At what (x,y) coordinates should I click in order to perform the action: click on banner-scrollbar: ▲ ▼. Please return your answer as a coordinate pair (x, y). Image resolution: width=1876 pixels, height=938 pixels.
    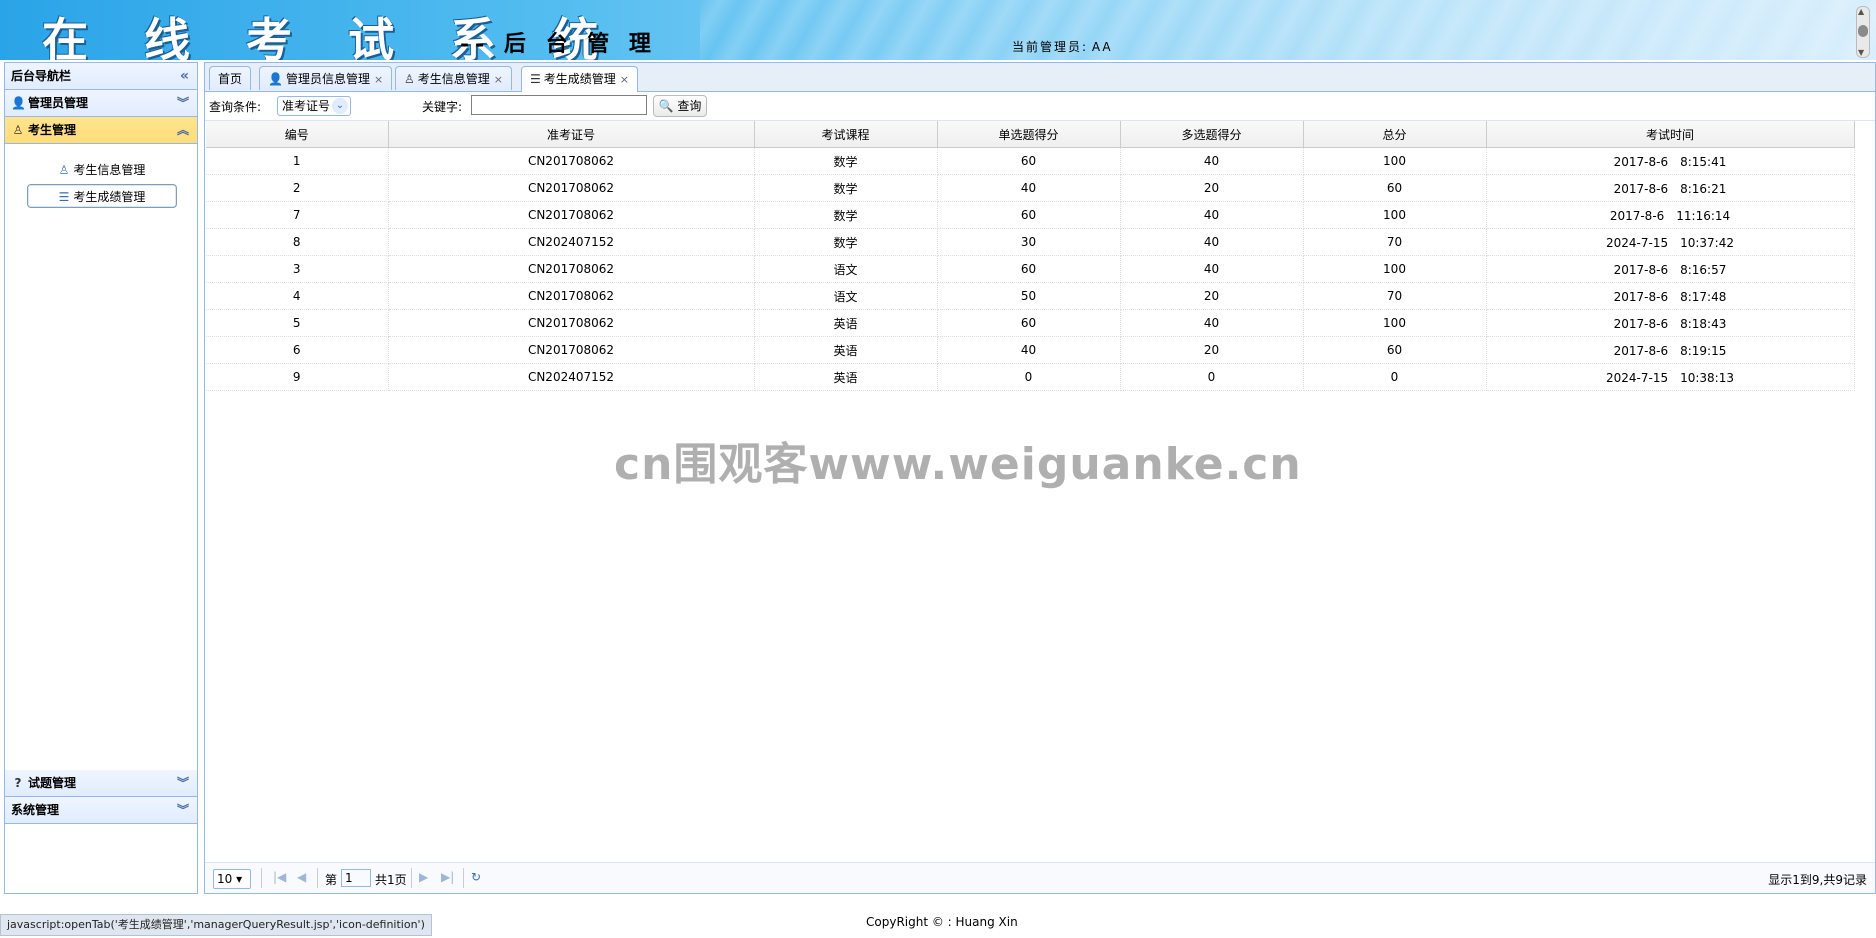
    Looking at the image, I should click on (1863, 32).